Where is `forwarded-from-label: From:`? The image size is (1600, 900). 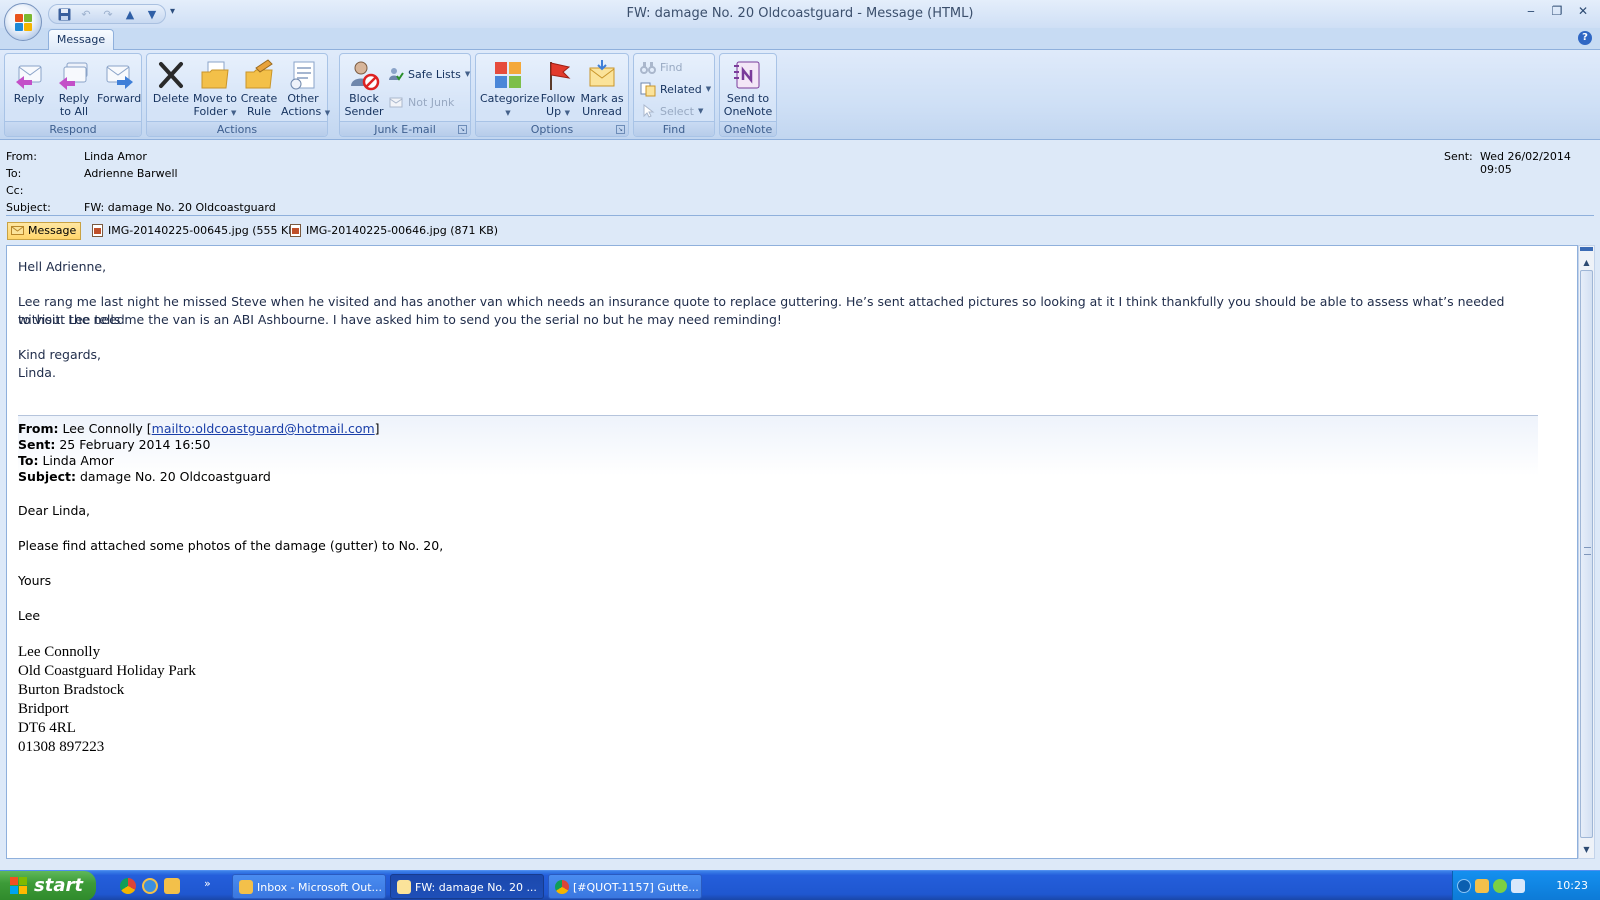 forwarded-from-label: From: is located at coordinates (38, 428).